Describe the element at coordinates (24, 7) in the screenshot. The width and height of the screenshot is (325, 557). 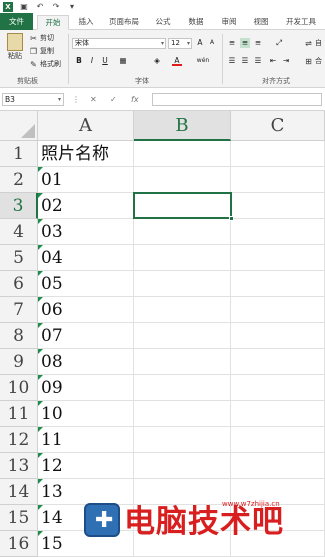
I see `save-icon: ▣` at that location.